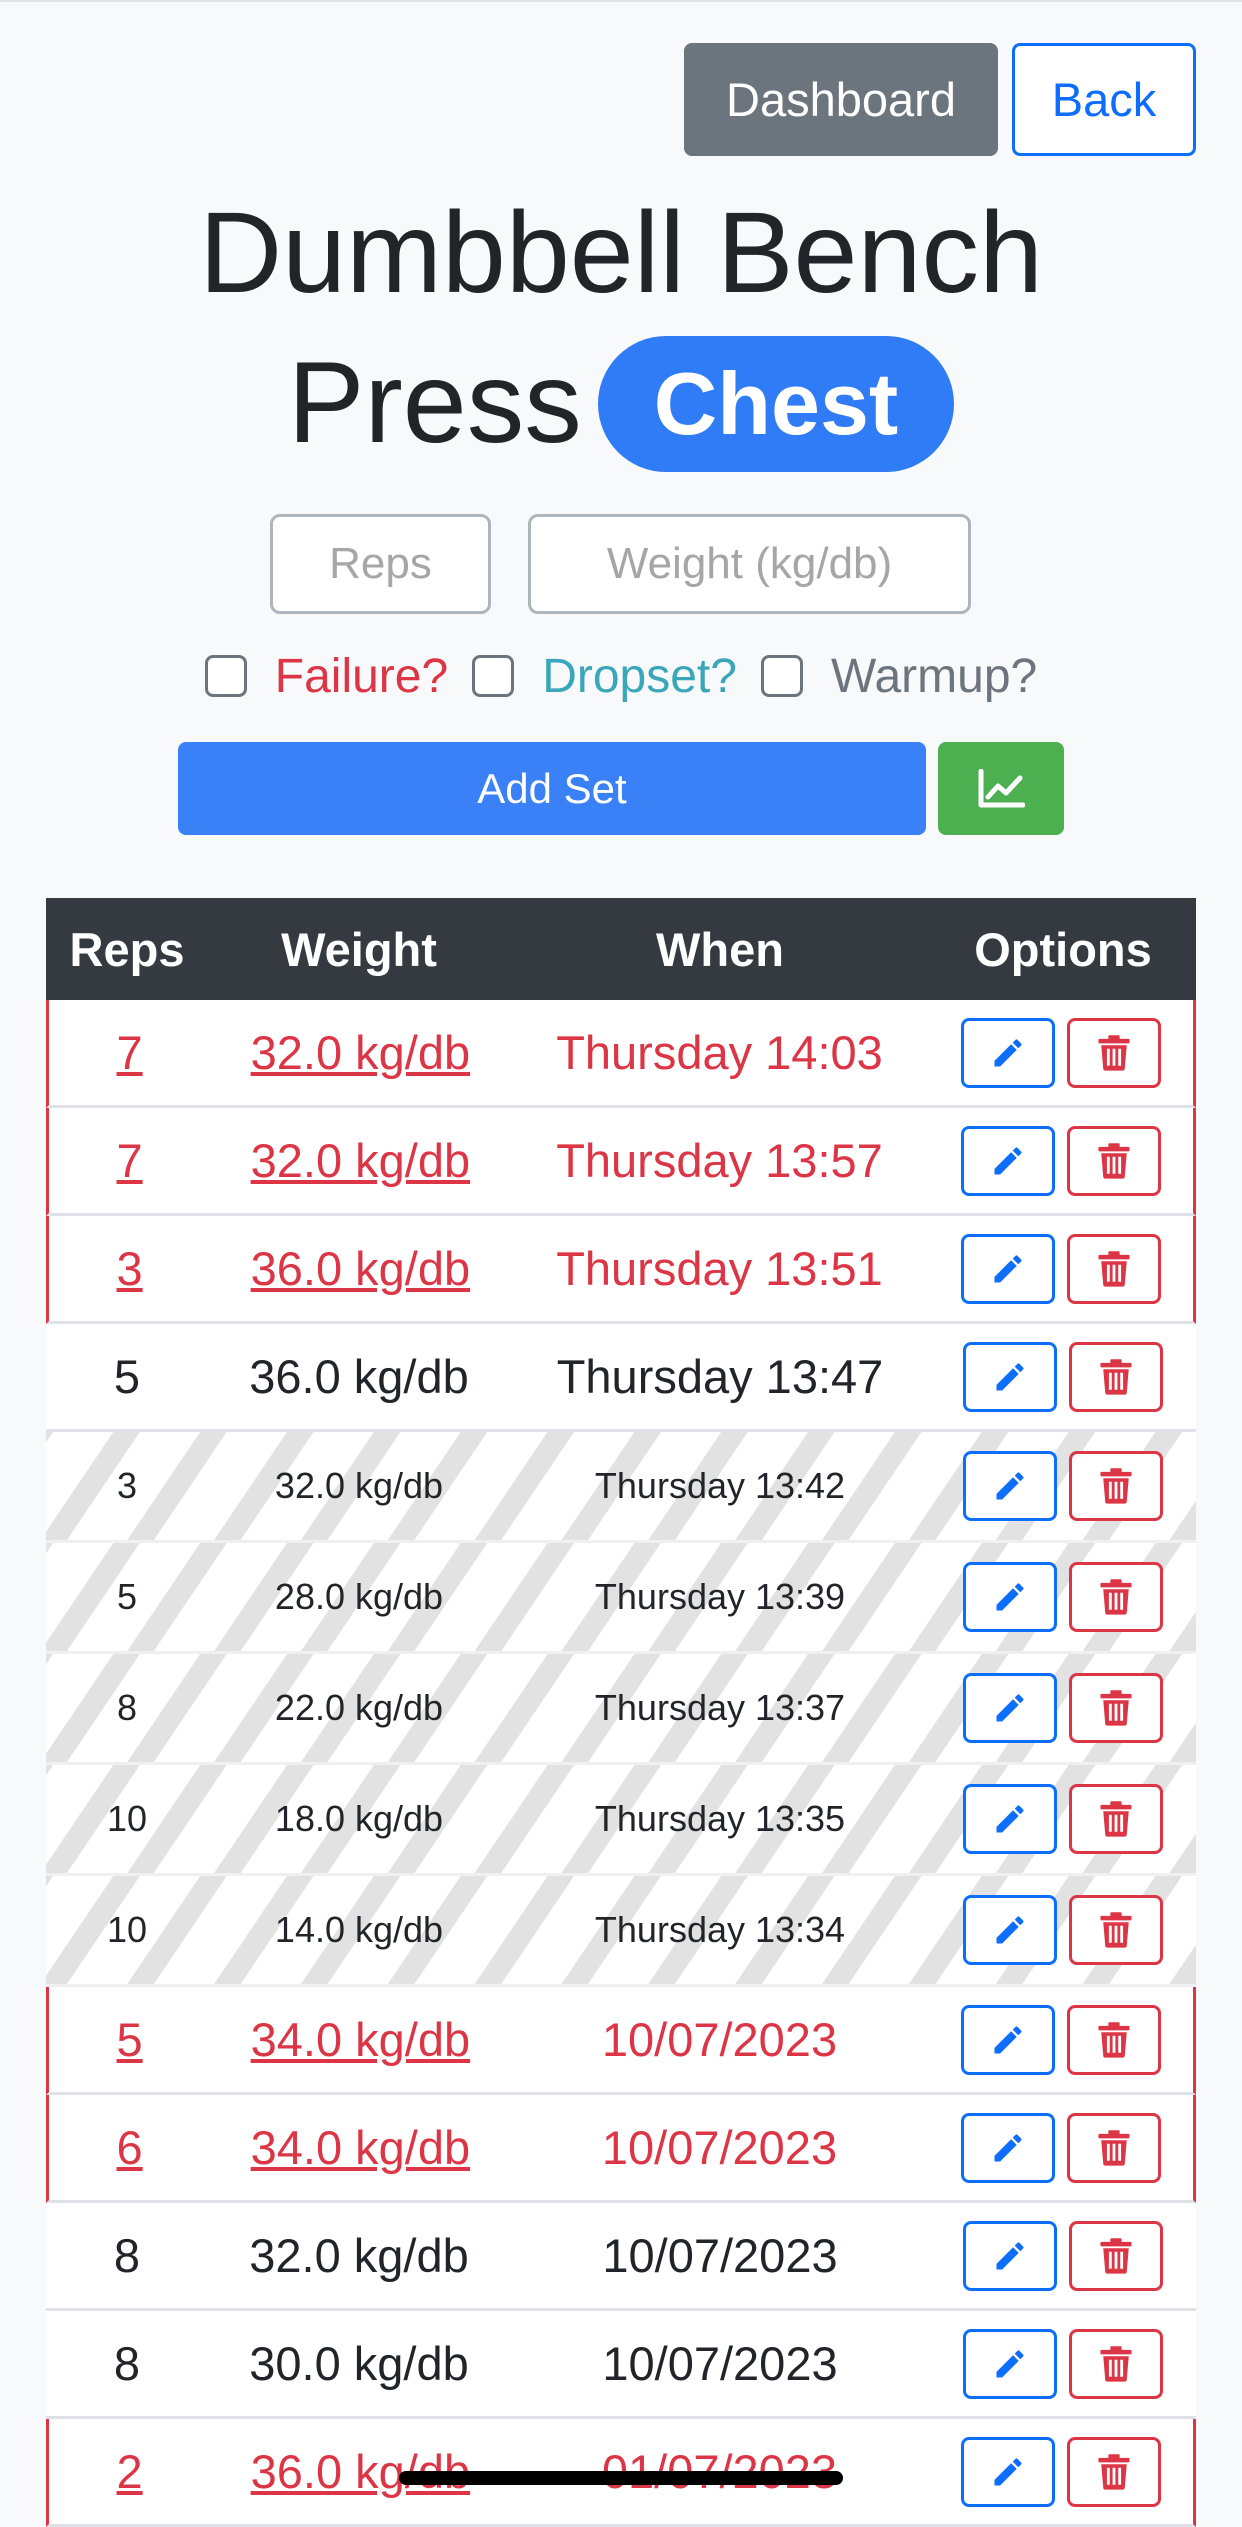 The height and width of the screenshot is (2527, 1242). What do you see at coordinates (127, 2363) in the screenshot?
I see `set-reps: 8` at bounding box center [127, 2363].